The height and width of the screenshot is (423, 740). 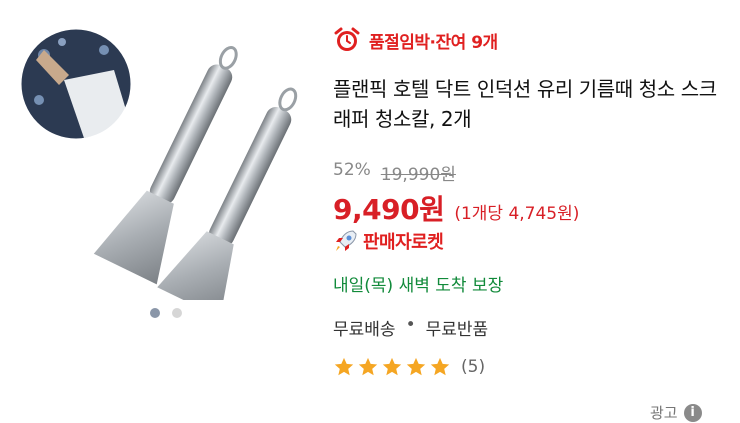 I want to click on rocket-icon, so click(x=346, y=240).